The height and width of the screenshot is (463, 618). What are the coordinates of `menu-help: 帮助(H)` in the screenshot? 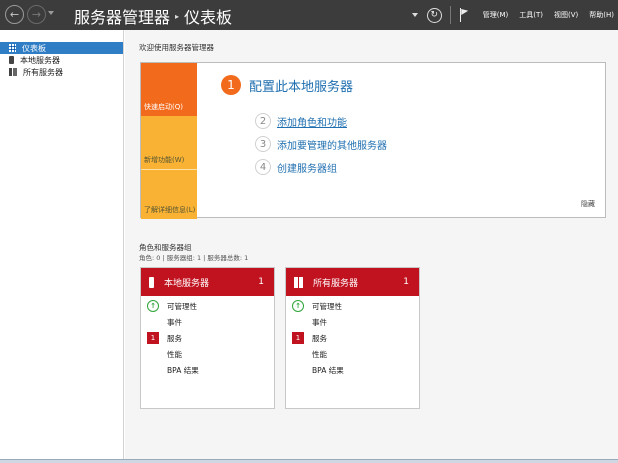 It's located at (601, 15).